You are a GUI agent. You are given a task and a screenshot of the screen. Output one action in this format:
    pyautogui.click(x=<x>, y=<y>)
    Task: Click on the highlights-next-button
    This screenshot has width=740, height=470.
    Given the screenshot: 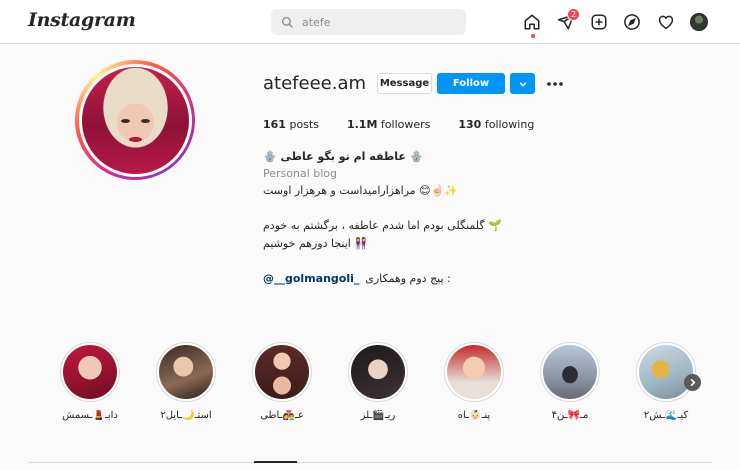 What is the action you would take?
    pyautogui.click(x=692, y=382)
    